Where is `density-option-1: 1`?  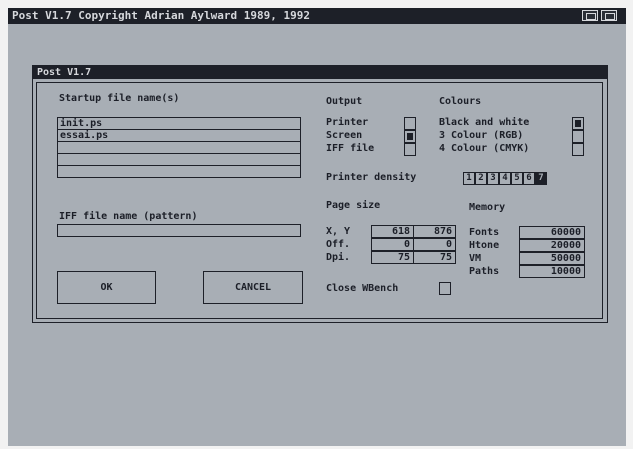 density-option-1: 1 is located at coordinates (469, 178).